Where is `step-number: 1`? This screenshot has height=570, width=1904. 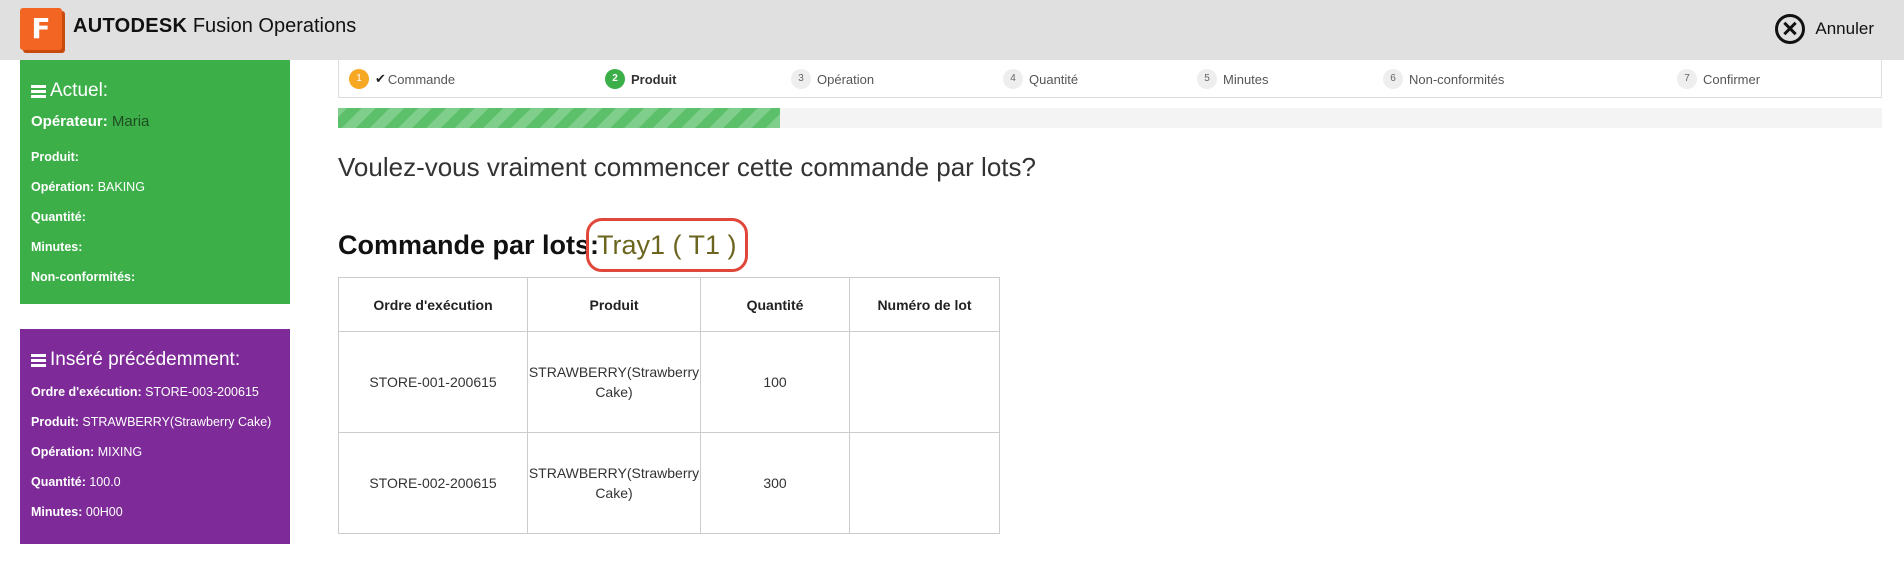 step-number: 1 is located at coordinates (359, 79).